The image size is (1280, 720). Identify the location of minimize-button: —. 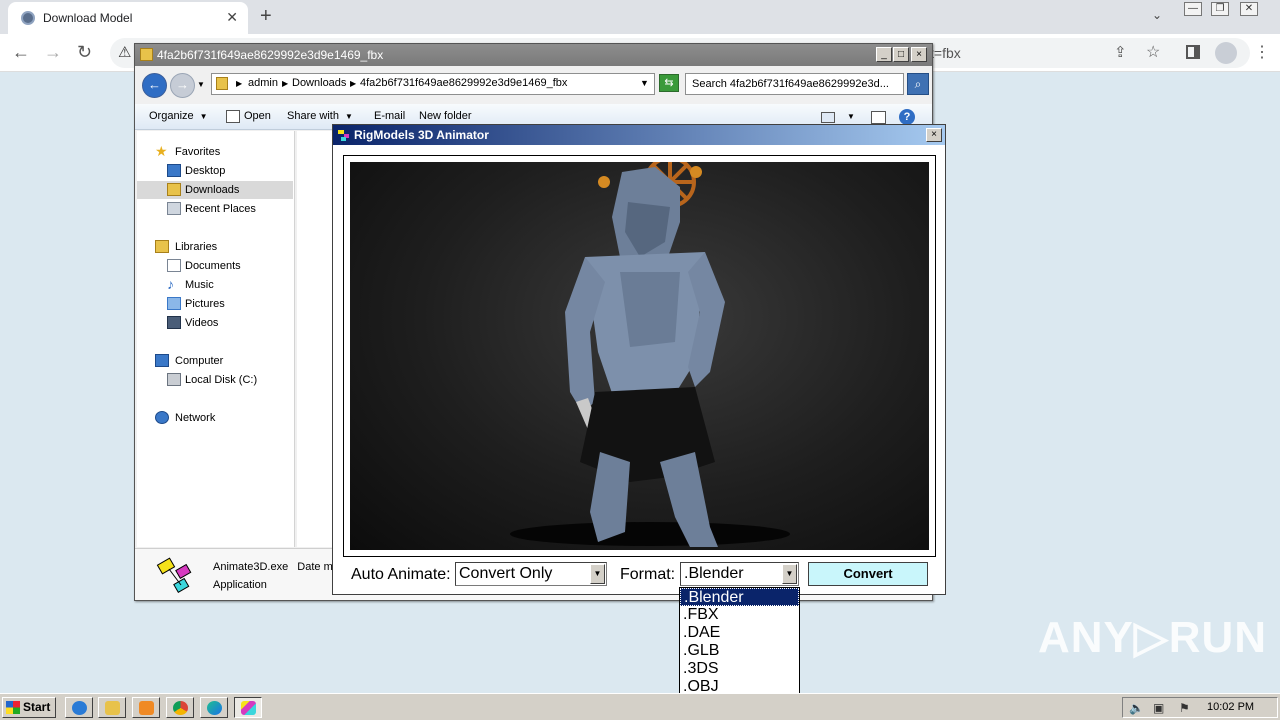
(1193, 9).